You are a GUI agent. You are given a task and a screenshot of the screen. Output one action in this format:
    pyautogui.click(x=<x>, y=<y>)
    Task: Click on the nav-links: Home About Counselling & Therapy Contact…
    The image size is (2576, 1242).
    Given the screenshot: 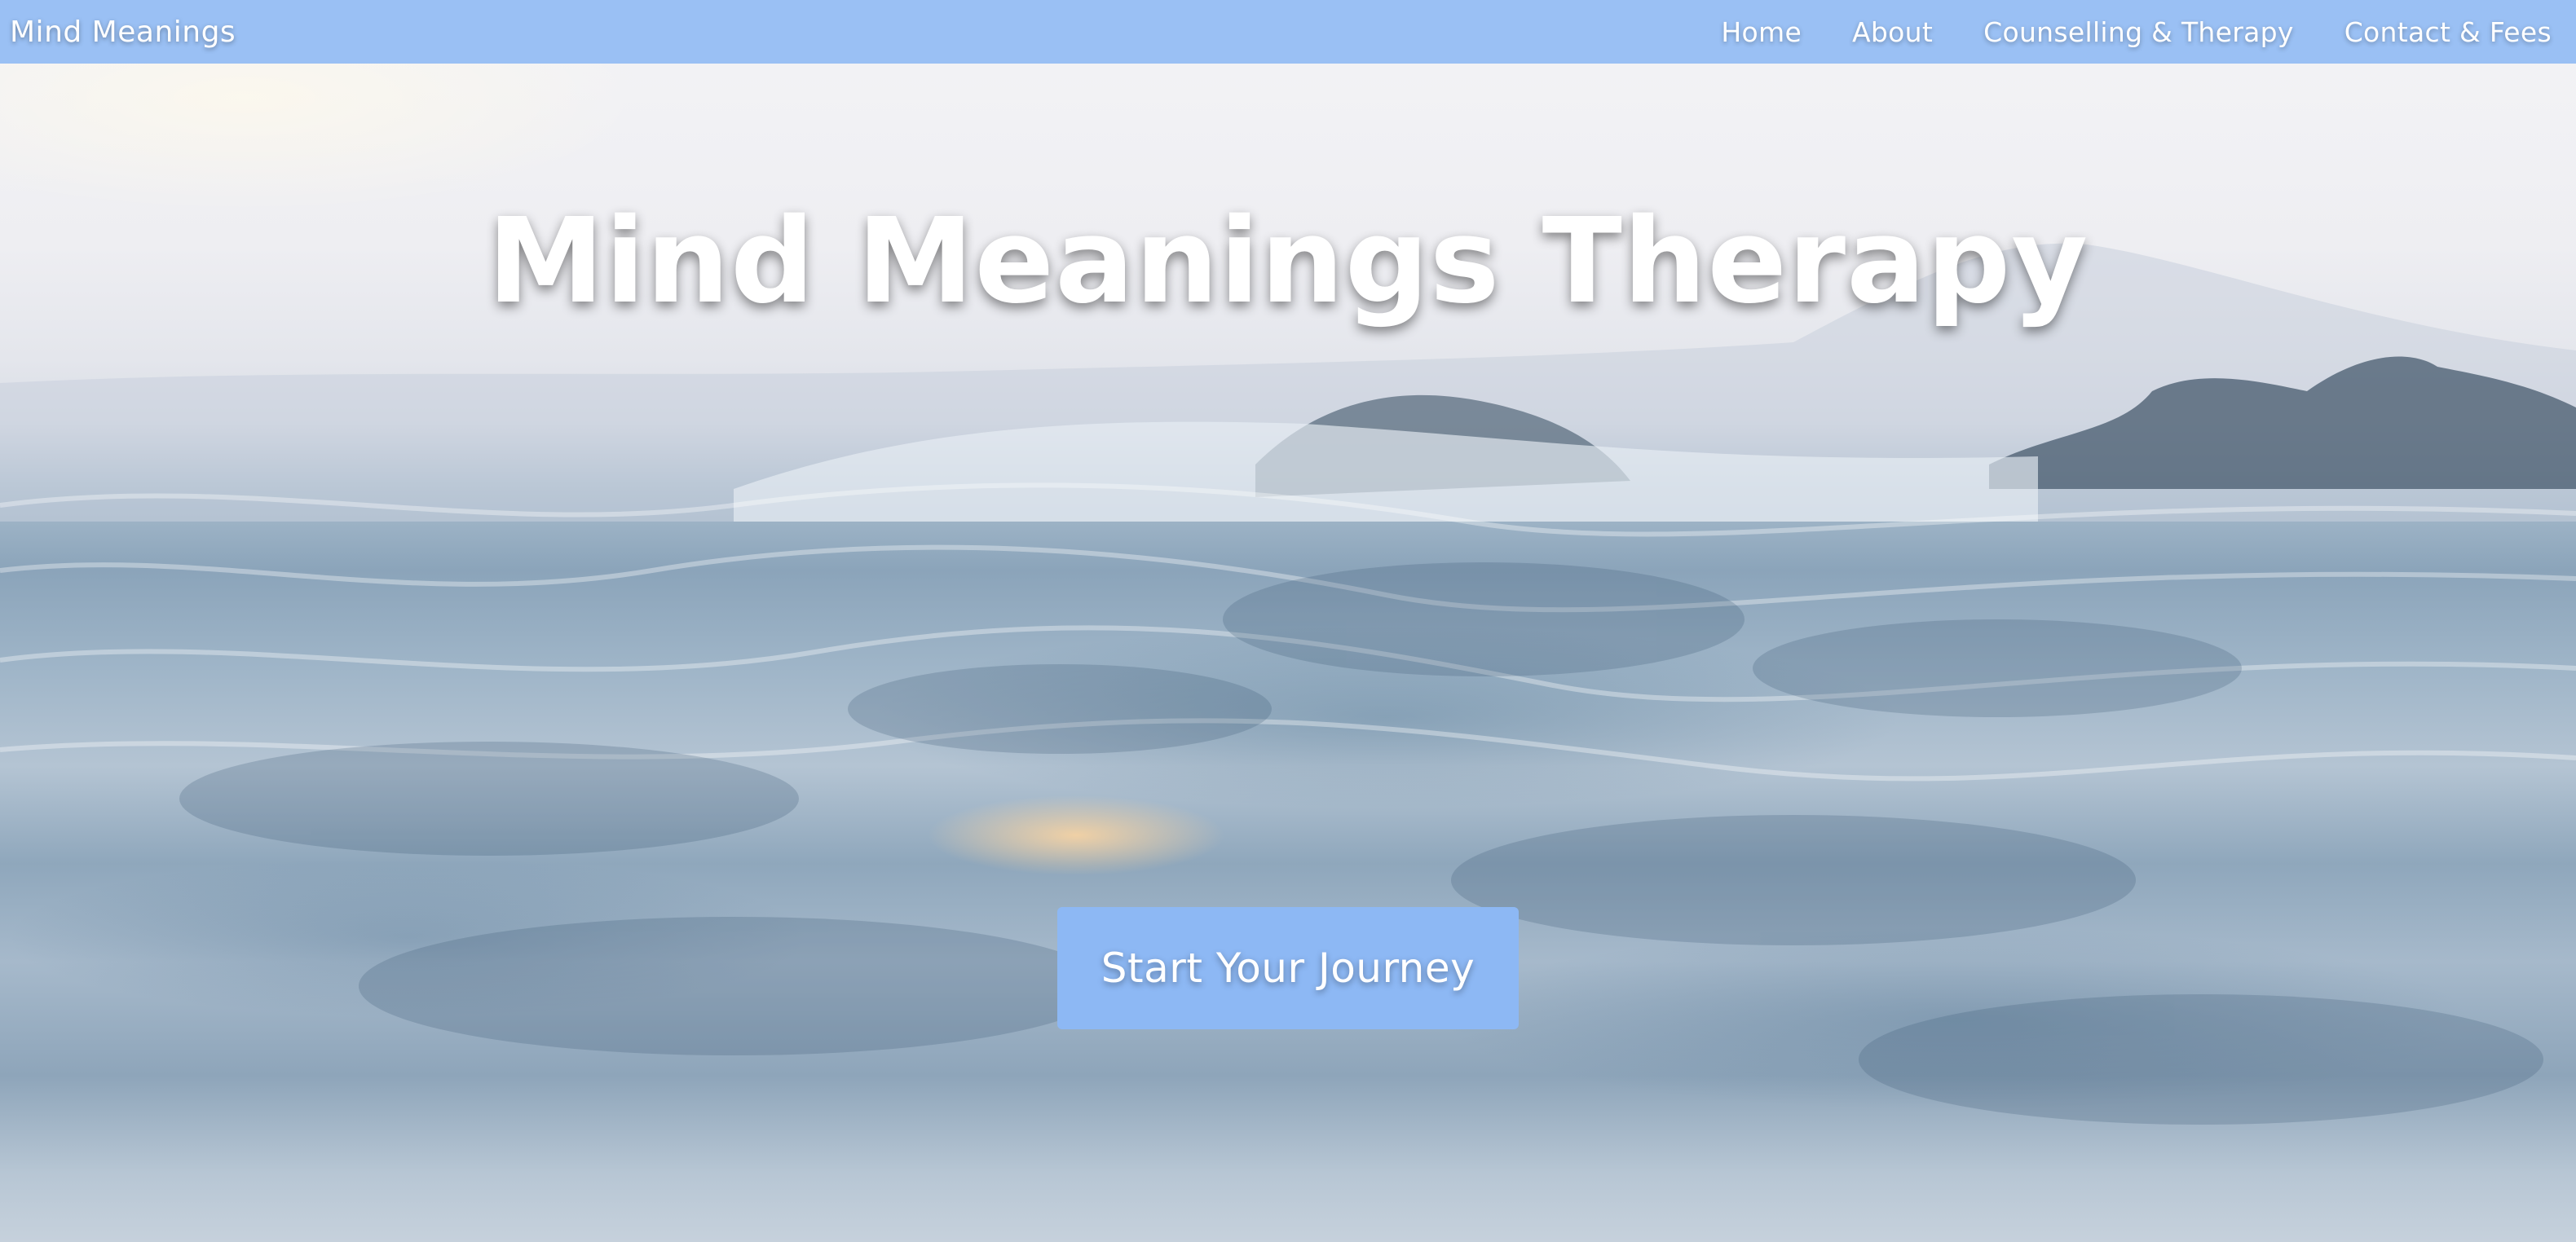 What is the action you would take?
    pyautogui.click(x=2136, y=32)
    